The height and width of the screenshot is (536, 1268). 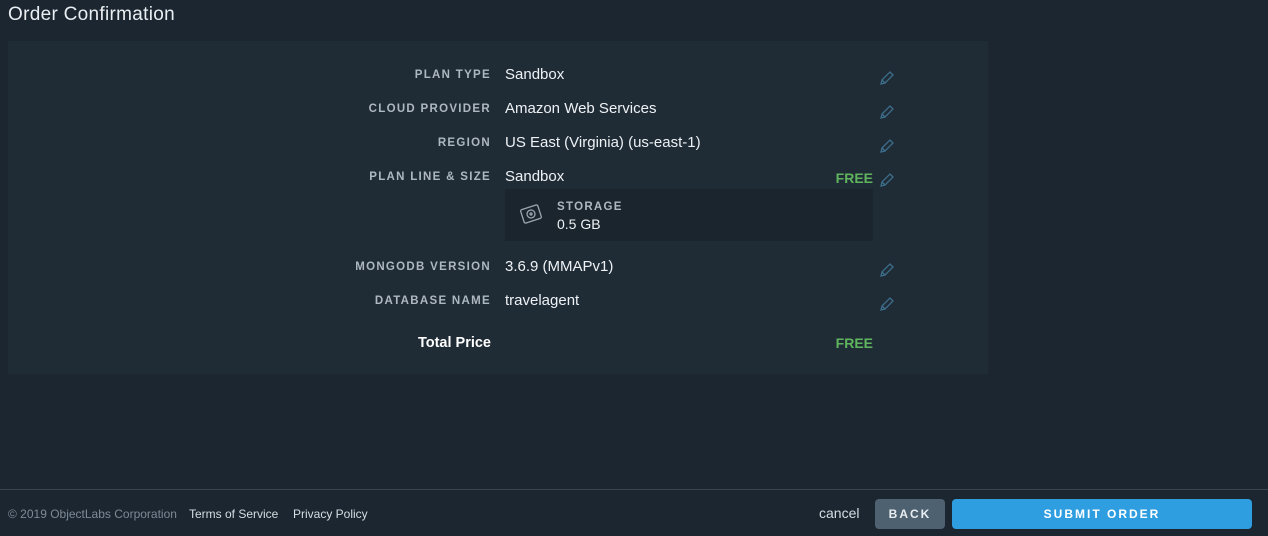 I want to click on total-price-label: Total Price, so click(x=454, y=343).